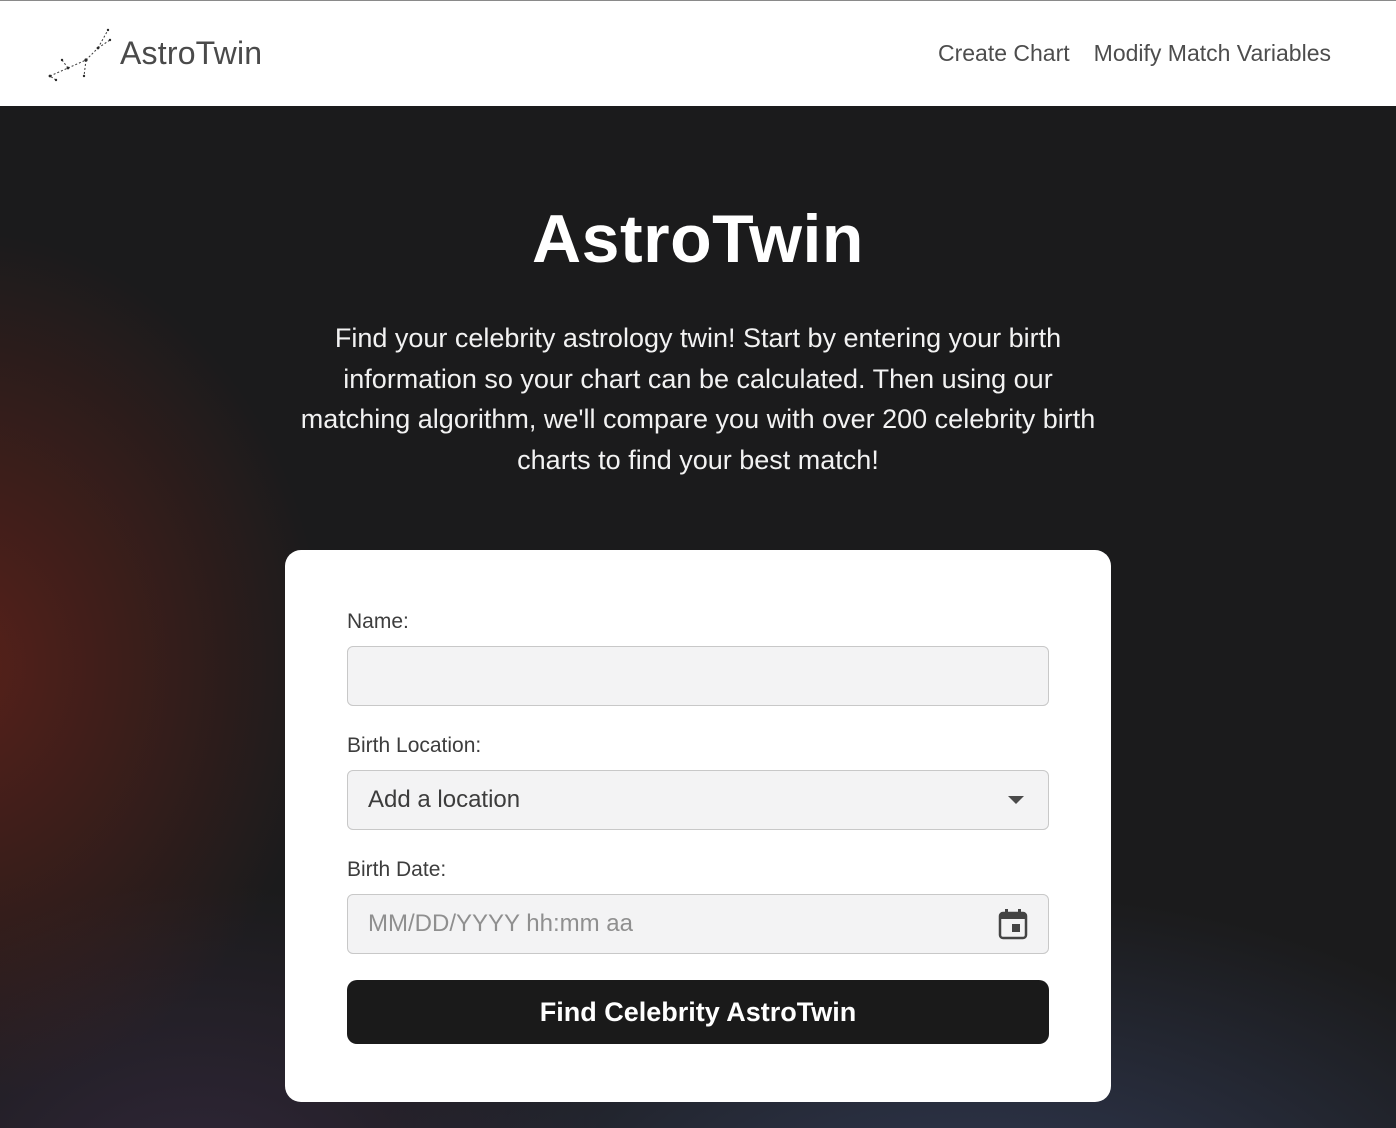  I want to click on constellation-icon, so click(80, 54).